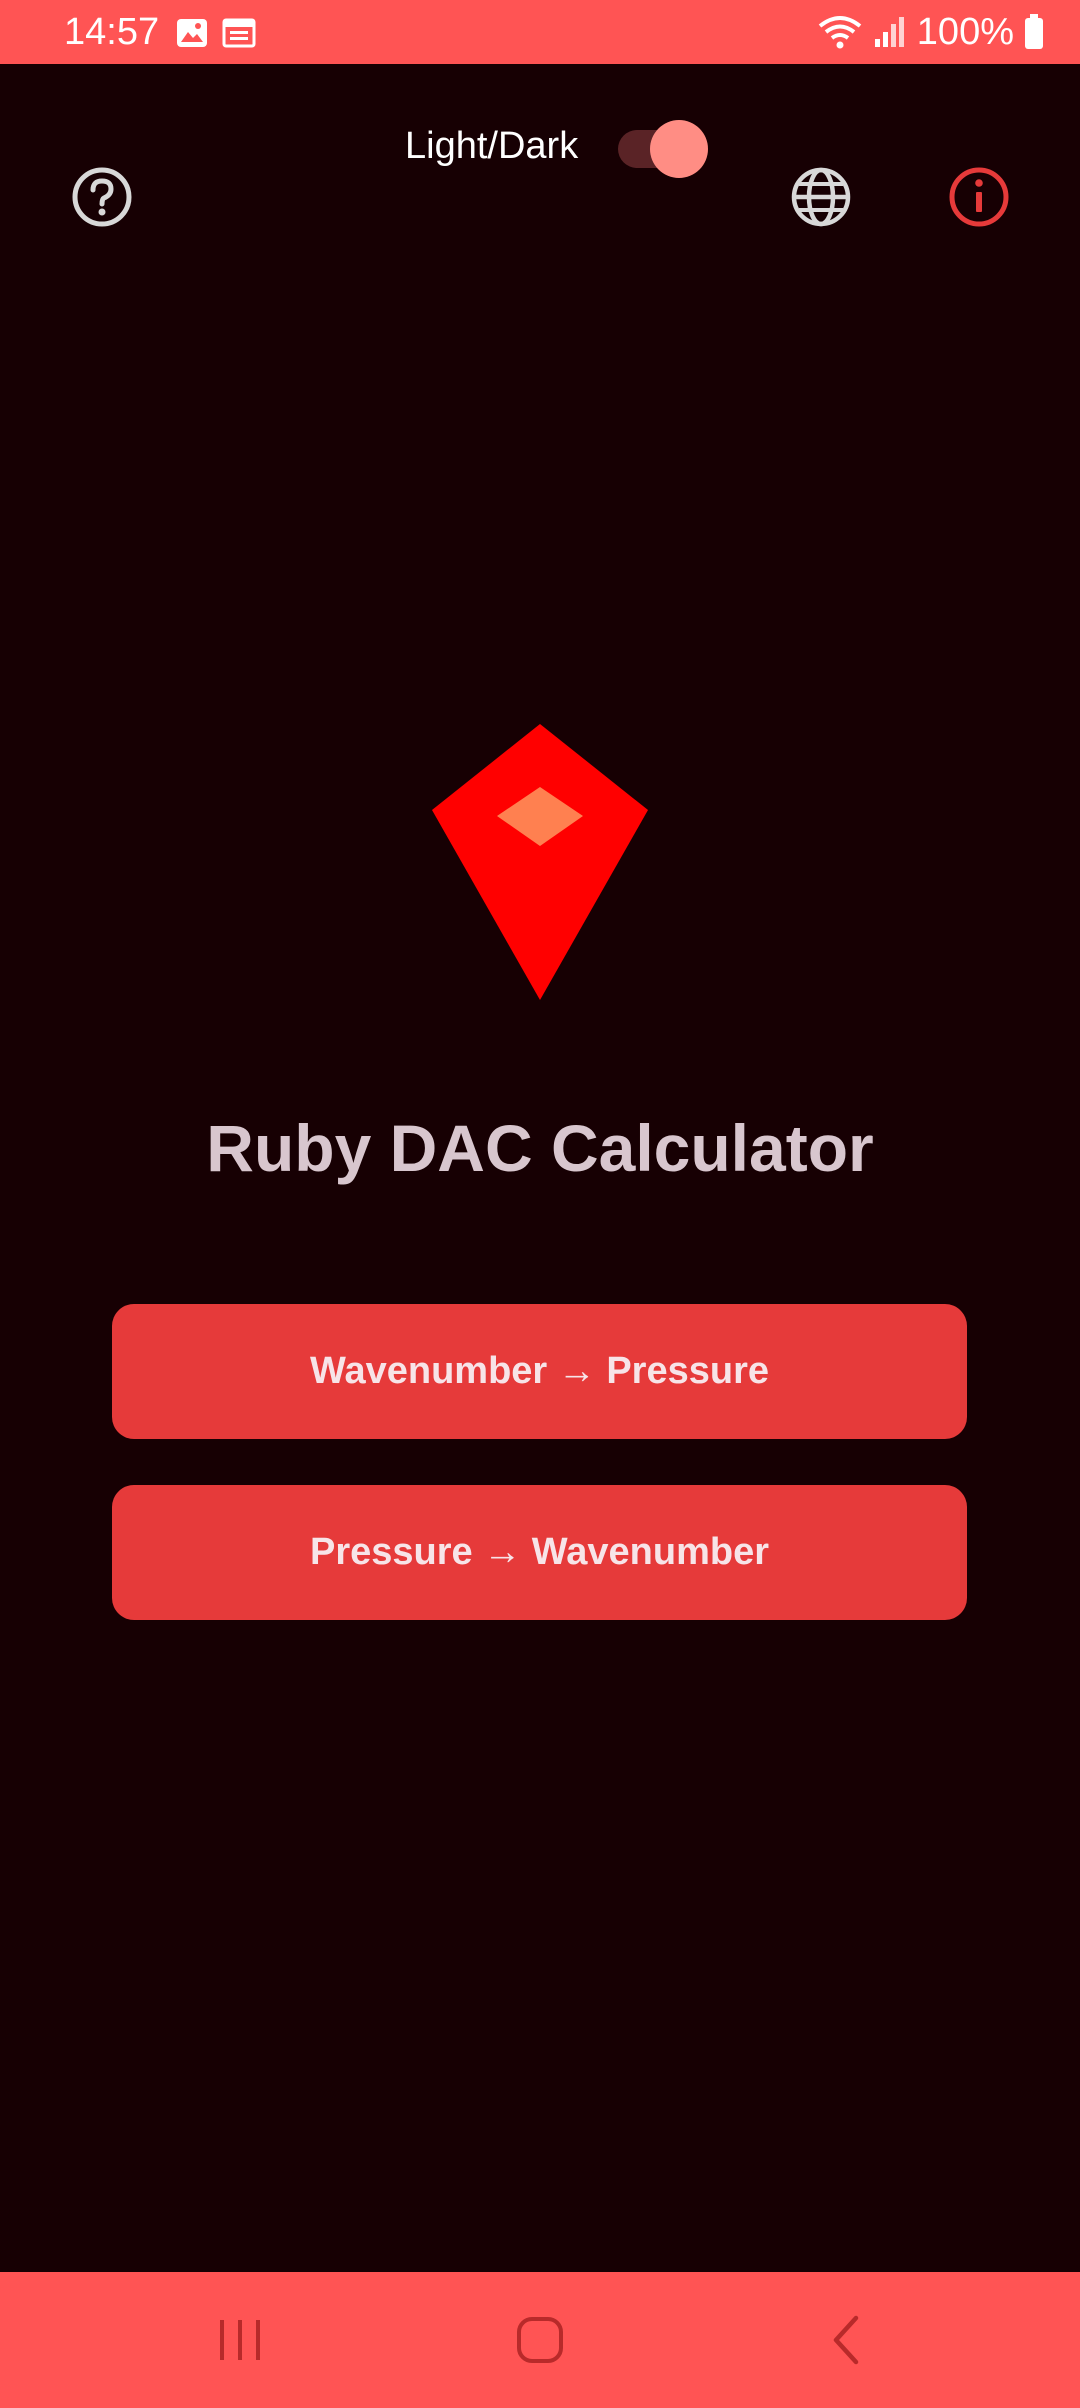 The width and height of the screenshot is (1080, 2408). Describe the element at coordinates (216, 33) in the screenshot. I see `status-notification-icons` at that location.